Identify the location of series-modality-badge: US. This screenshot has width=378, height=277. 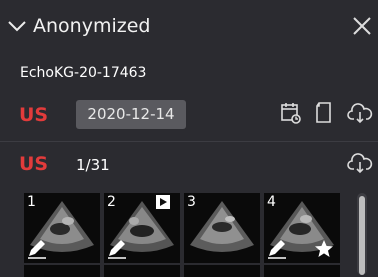
(34, 164).